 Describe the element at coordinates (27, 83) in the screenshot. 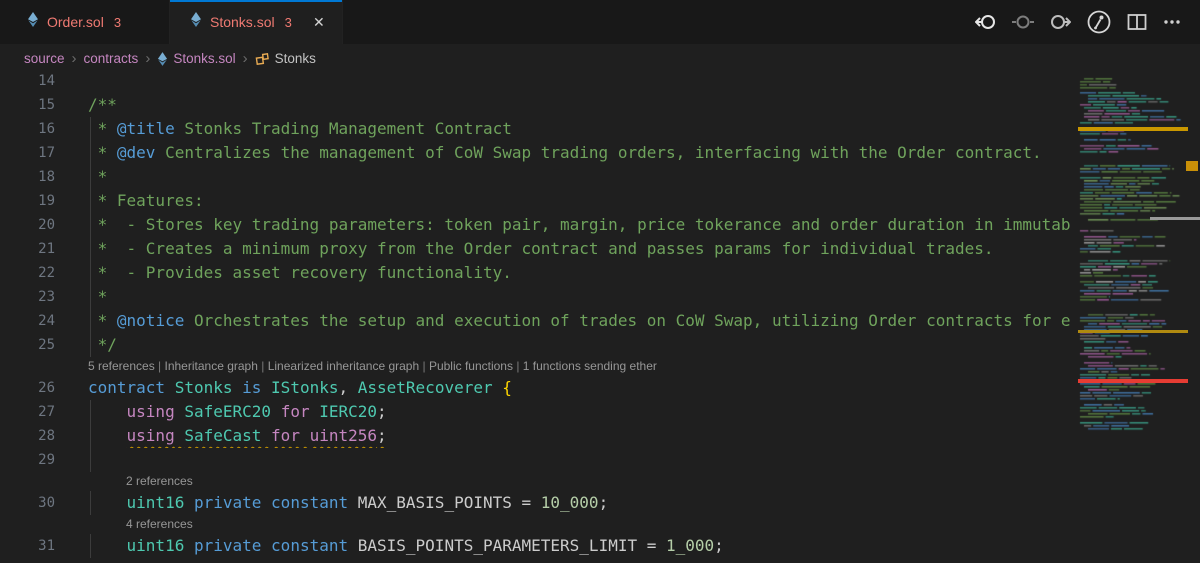

I see `line-number: 14` at that location.